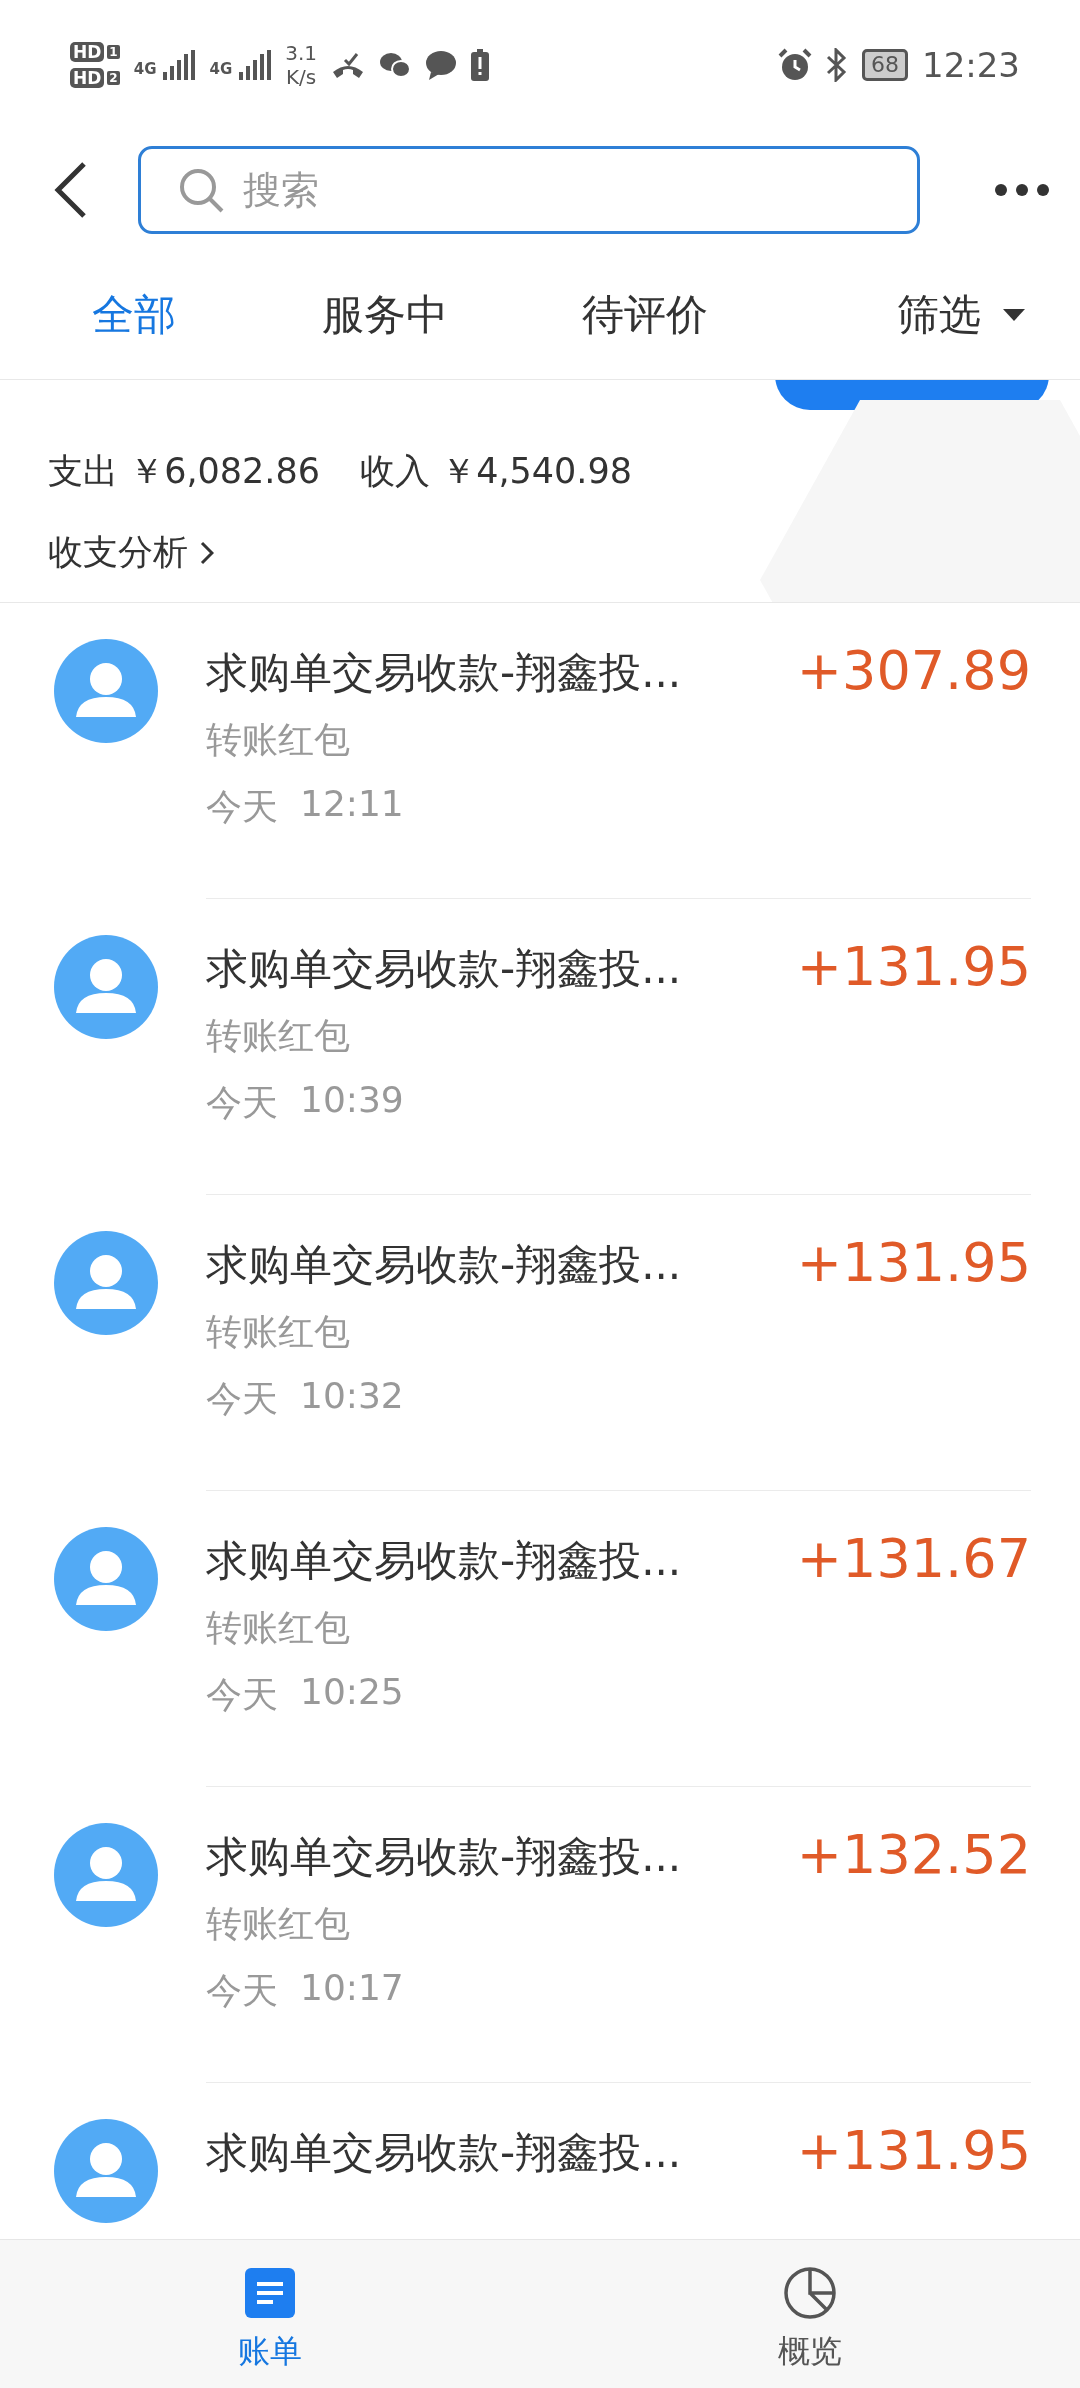 The image size is (1080, 2388). I want to click on search-field: 搜索, so click(529, 190).